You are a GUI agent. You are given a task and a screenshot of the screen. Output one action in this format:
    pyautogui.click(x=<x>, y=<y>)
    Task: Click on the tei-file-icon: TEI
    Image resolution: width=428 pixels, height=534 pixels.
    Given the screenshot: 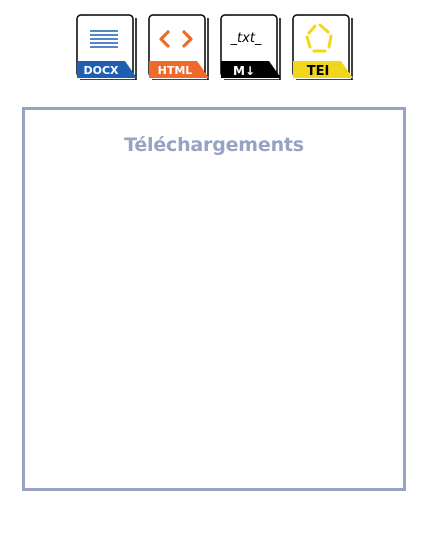 What is the action you would take?
    pyautogui.click(x=322, y=47)
    